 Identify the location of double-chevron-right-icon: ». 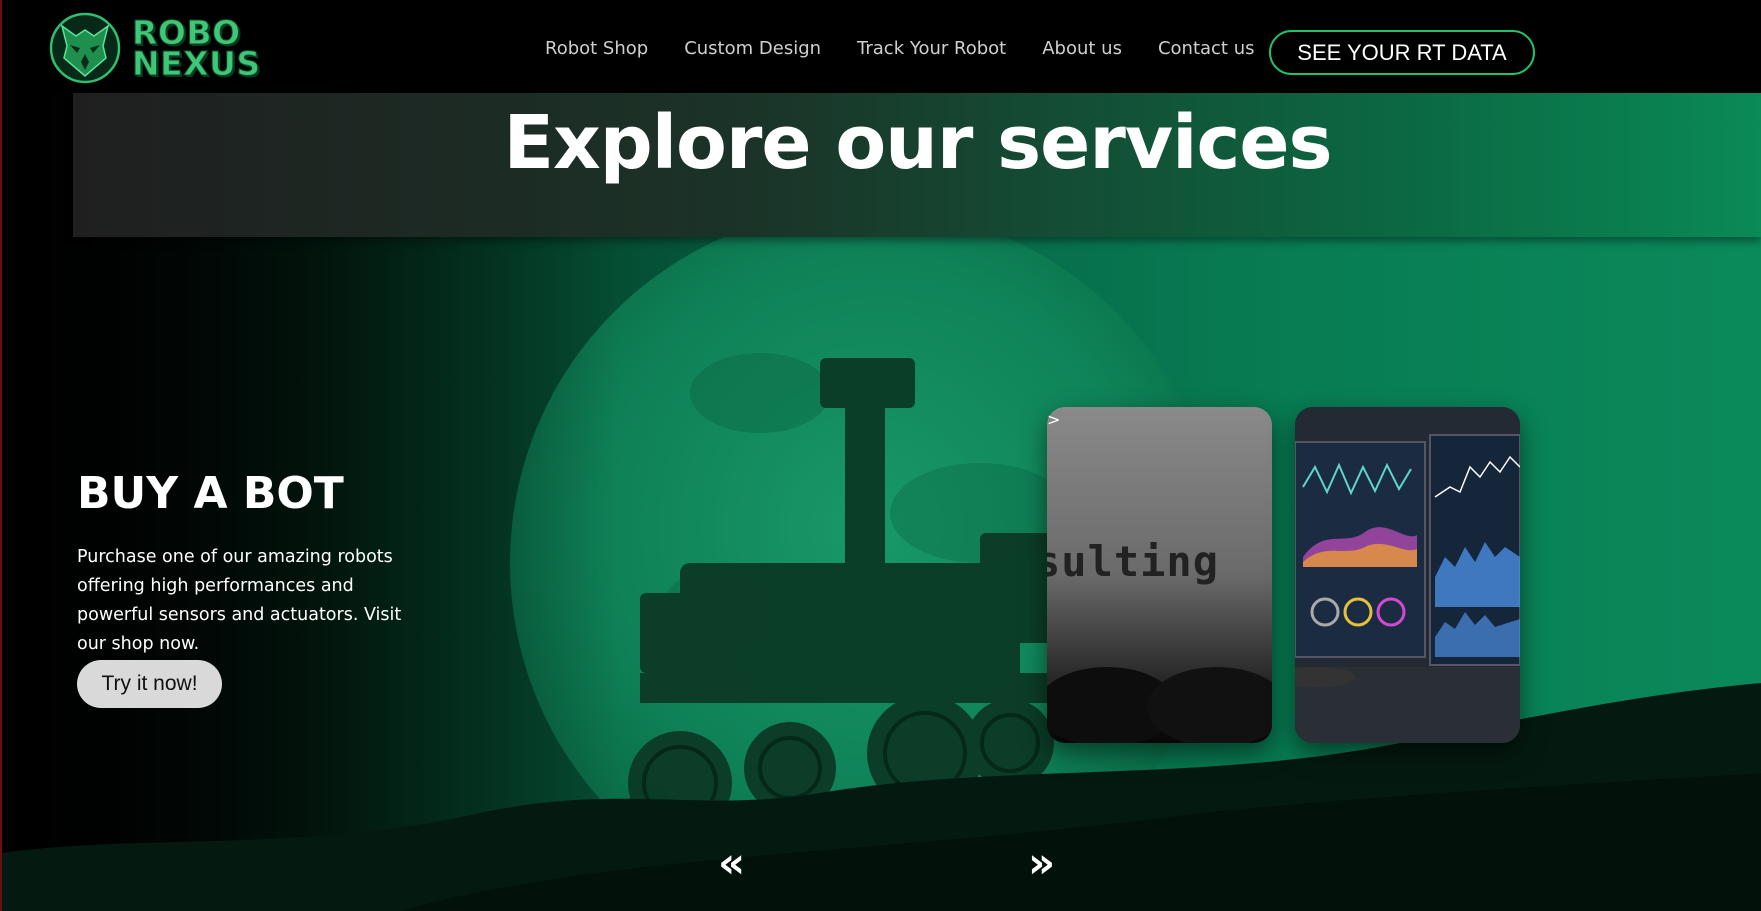
(1041, 863).